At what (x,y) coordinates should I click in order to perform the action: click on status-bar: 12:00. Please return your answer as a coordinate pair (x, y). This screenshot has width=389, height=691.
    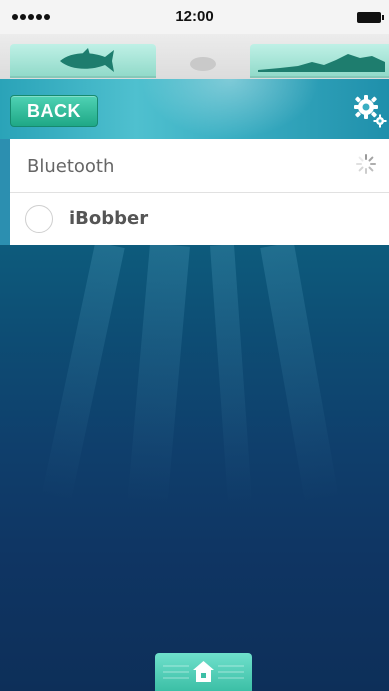
    Looking at the image, I should click on (194, 17).